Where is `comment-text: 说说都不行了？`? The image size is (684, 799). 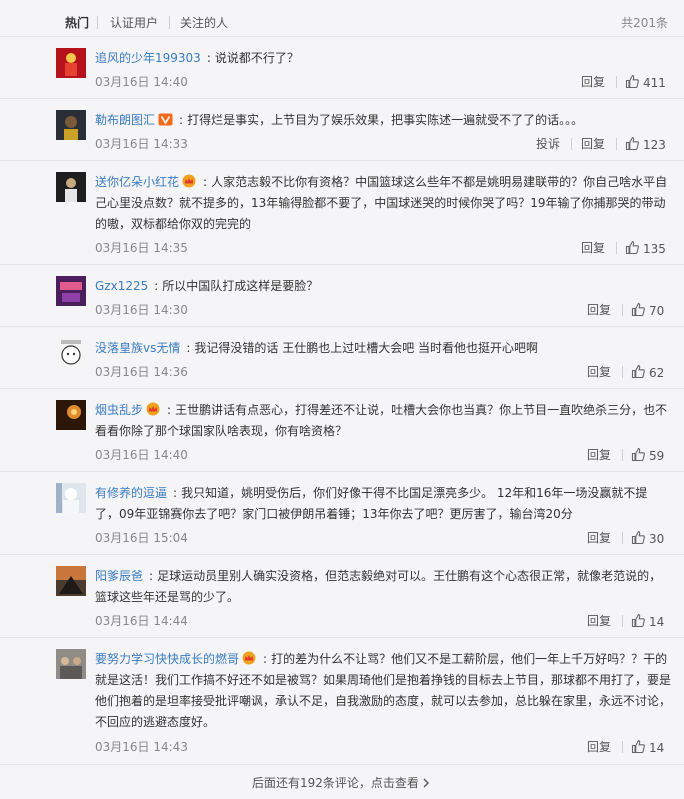
comment-text: 说说都不行了？ is located at coordinates (256, 58).